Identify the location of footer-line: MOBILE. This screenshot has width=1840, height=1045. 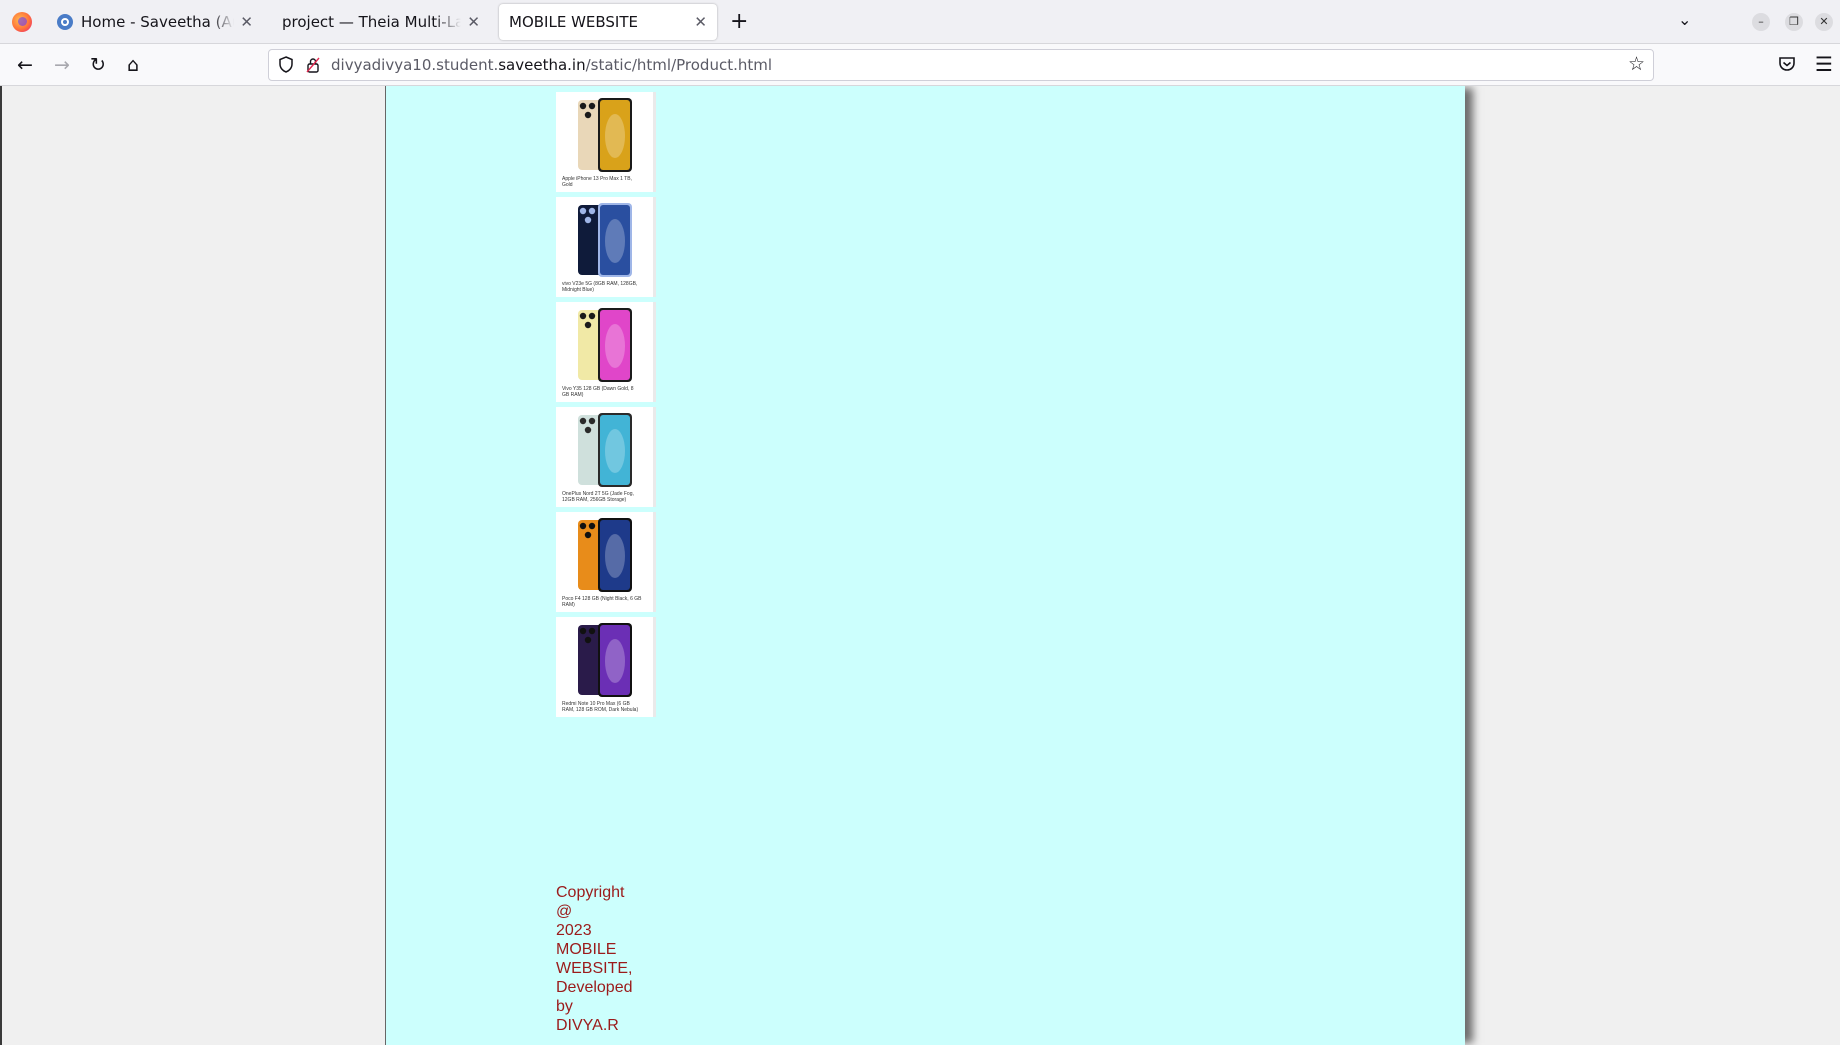
(586, 949).